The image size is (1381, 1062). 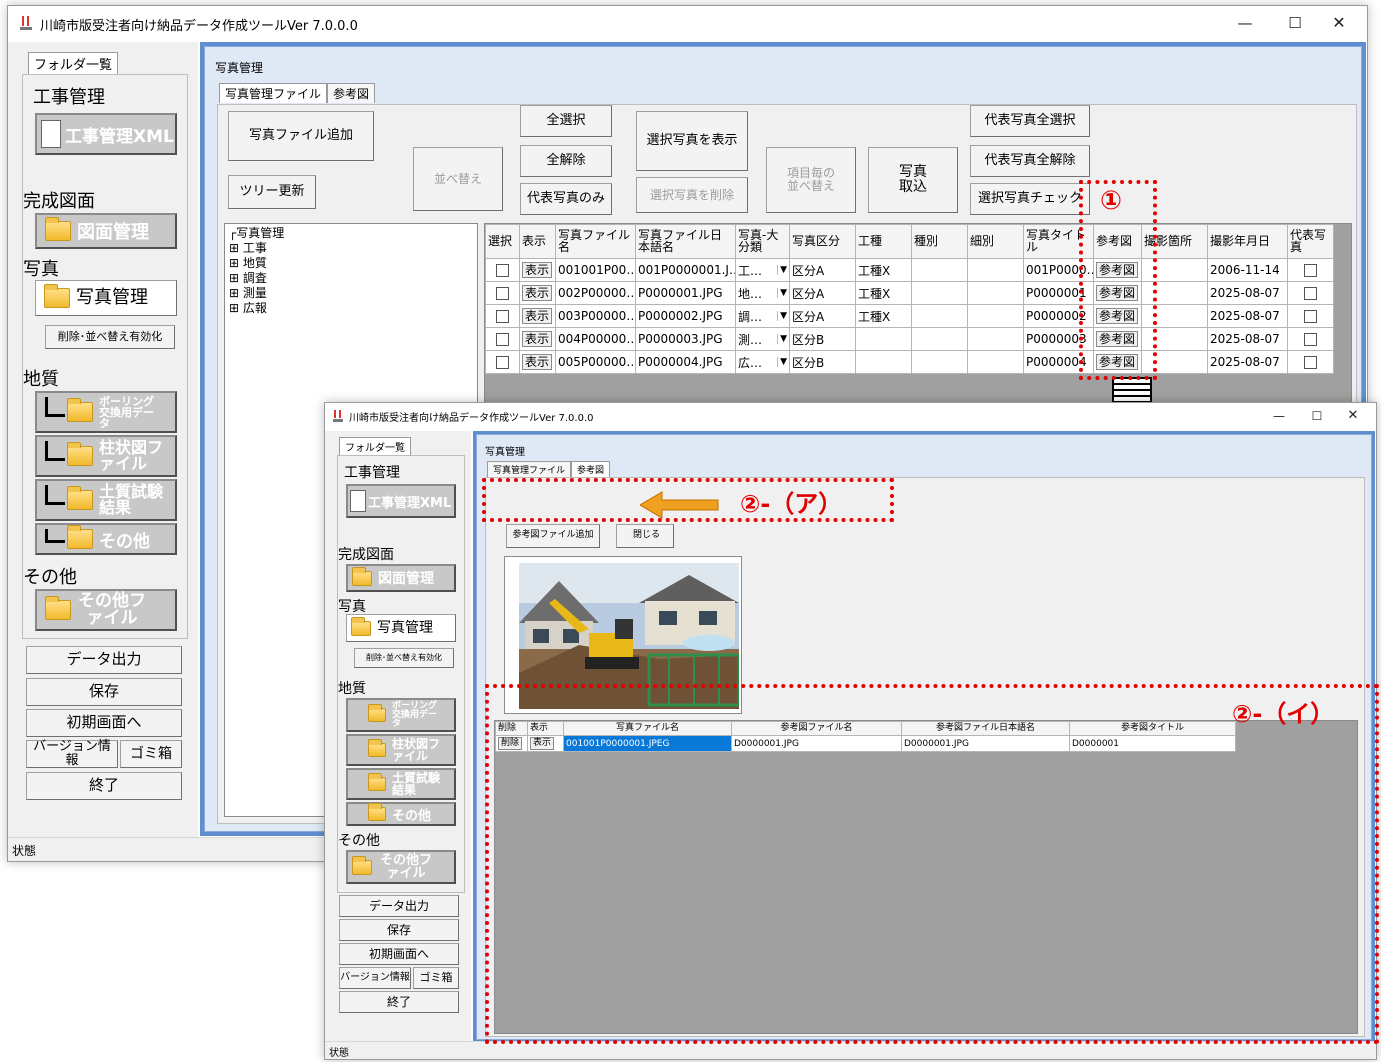 I want to click on jp-name-cell: P0000004.JPG, so click(x=685, y=362).